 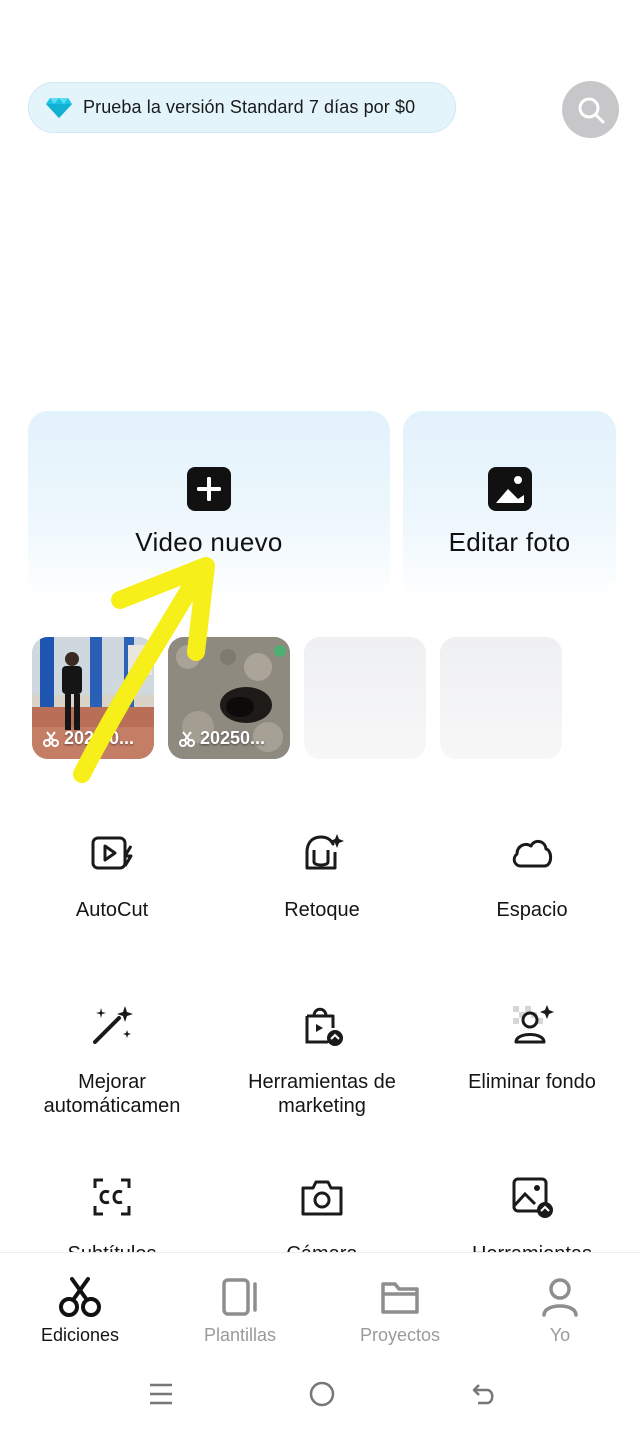 I want to click on menu-icon, so click(x=161, y=1394).